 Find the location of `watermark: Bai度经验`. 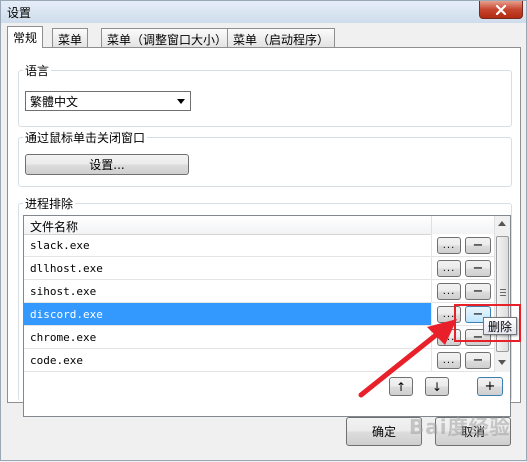

watermark: Bai度经验 is located at coordinates (460, 427).